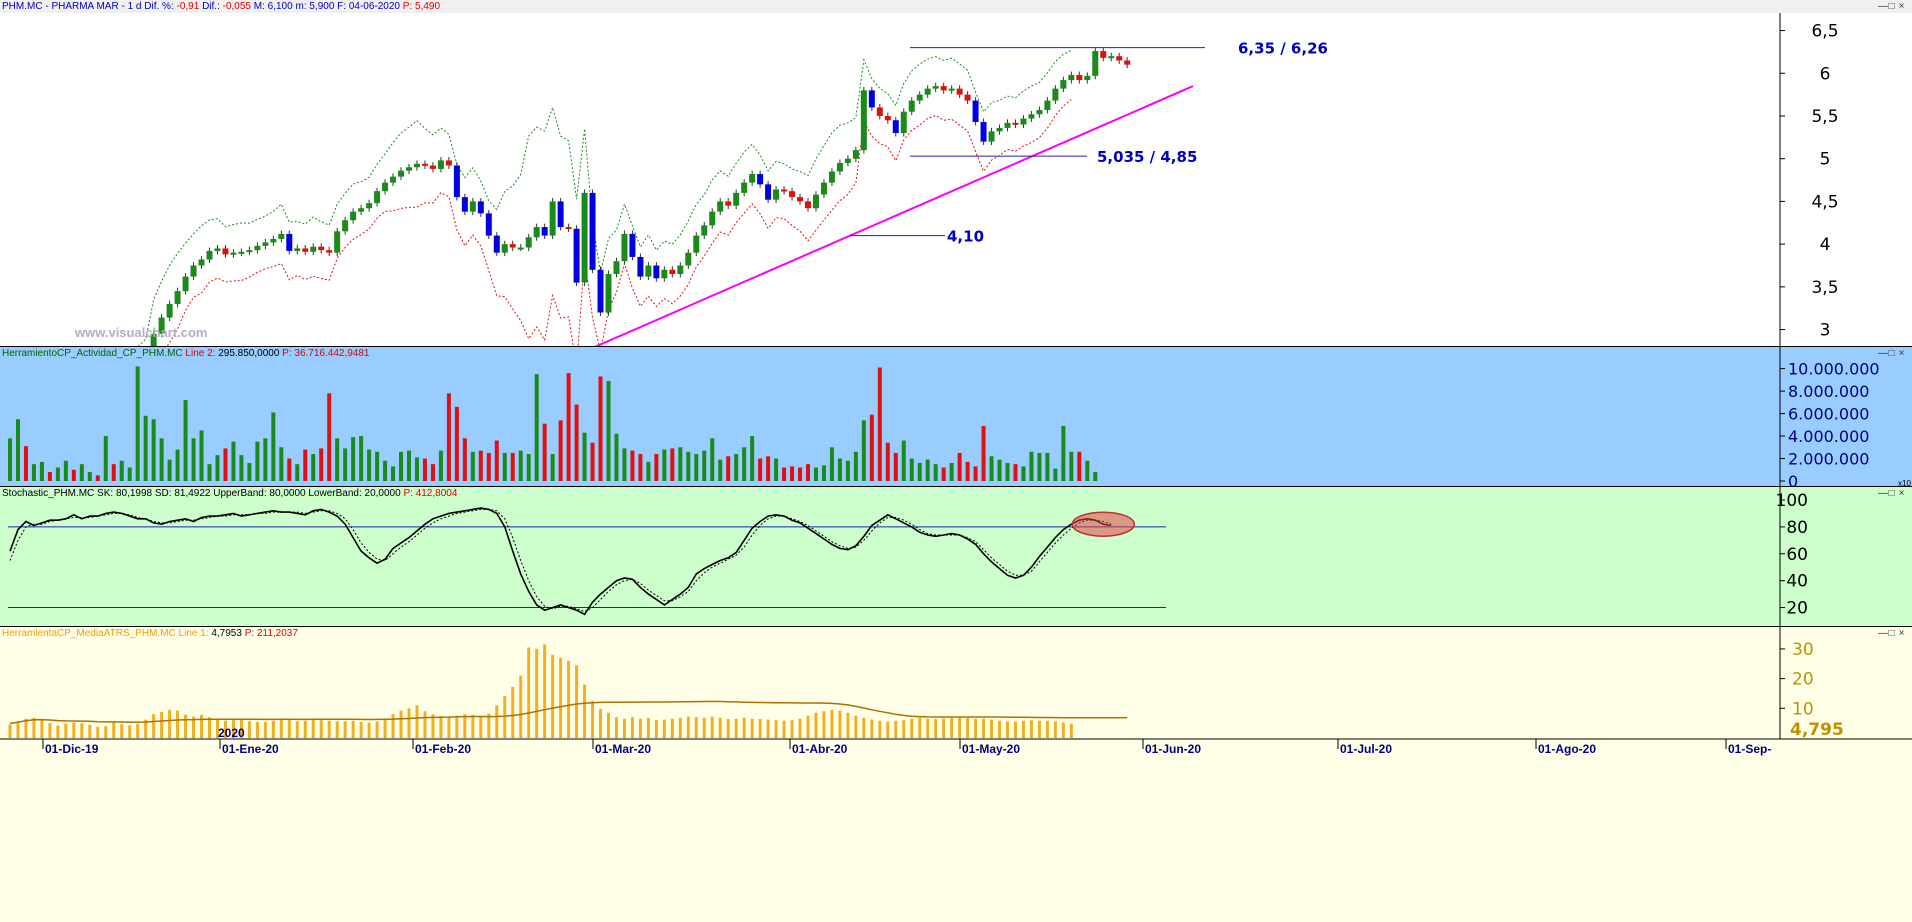 The height and width of the screenshot is (922, 1912). I want to click on highlight-marker, so click(1103, 524).